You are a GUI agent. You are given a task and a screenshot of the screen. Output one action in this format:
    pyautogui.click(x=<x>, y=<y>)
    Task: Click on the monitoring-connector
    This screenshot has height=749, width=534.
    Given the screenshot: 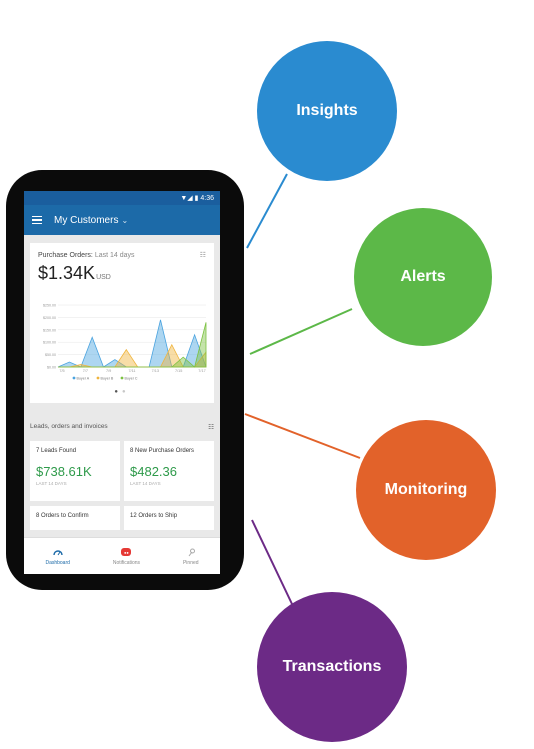 What is the action you would take?
    pyautogui.click(x=302, y=436)
    